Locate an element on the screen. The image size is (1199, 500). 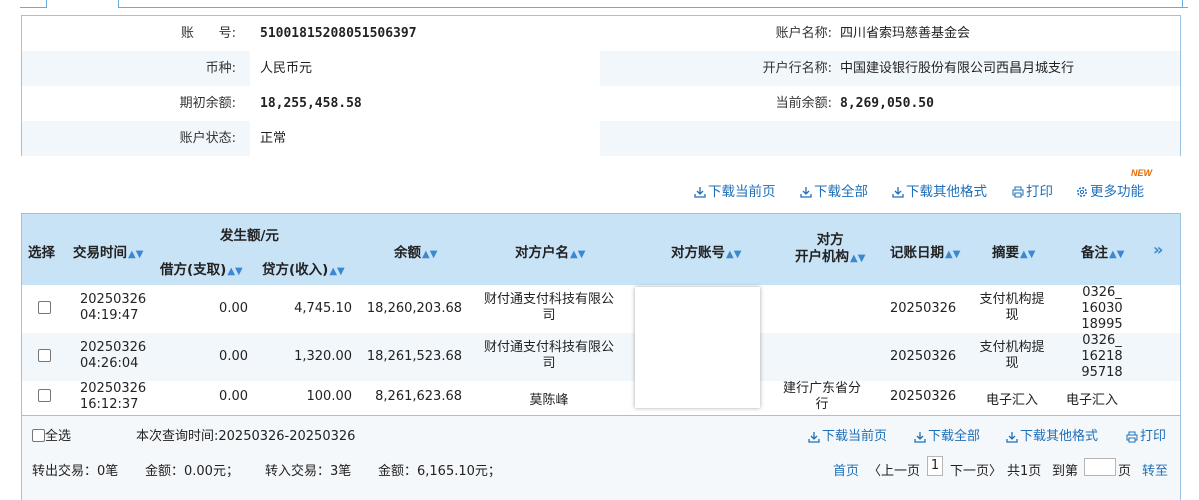
footer-download-page-label: 下载当前页 is located at coordinates (855, 436).